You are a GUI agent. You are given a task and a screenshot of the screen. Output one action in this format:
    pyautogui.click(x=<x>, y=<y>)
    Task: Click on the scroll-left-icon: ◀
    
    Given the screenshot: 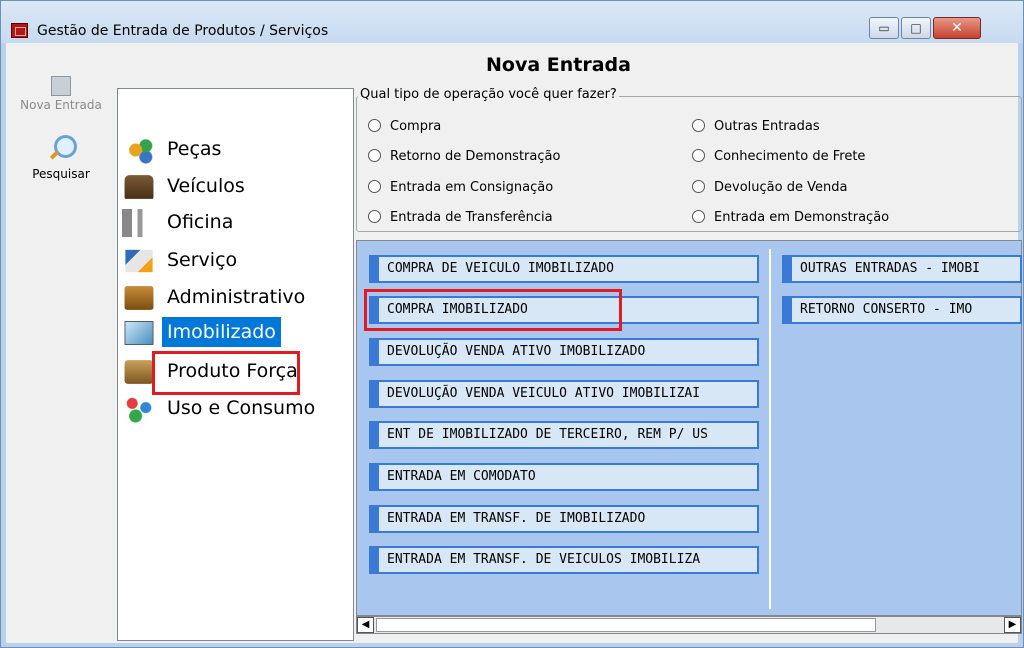 What is the action you would take?
    pyautogui.click(x=365, y=625)
    